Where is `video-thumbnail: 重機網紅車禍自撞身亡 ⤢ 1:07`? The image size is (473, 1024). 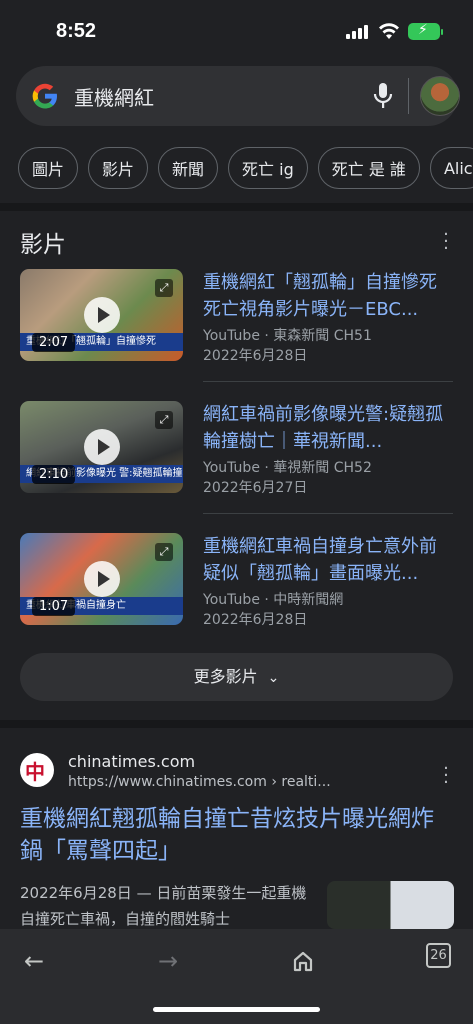 video-thumbnail: 重機網紅車禍自撞身亡 ⤢ 1:07 is located at coordinates (101, 579).